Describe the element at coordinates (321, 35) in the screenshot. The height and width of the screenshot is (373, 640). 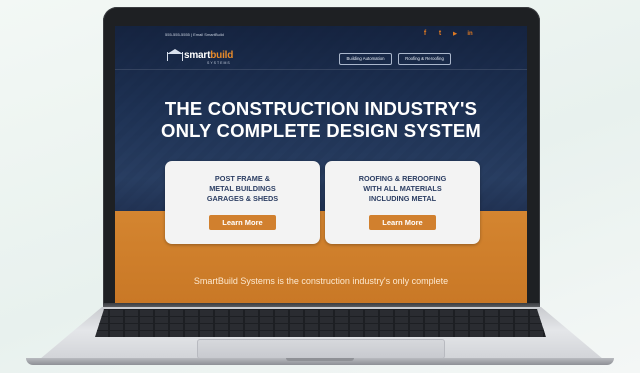
I see `top-bar: 555-555-5555 | Email SmartBuild f t ▶ in` at that location.